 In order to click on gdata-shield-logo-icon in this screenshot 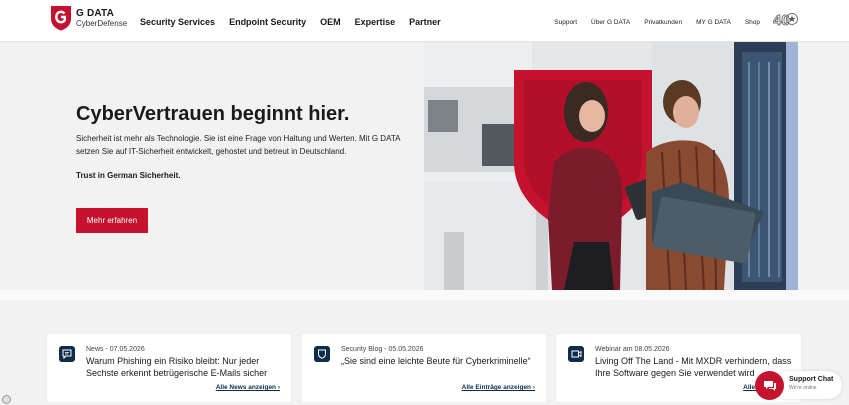, I will do `click(61, 18)`.